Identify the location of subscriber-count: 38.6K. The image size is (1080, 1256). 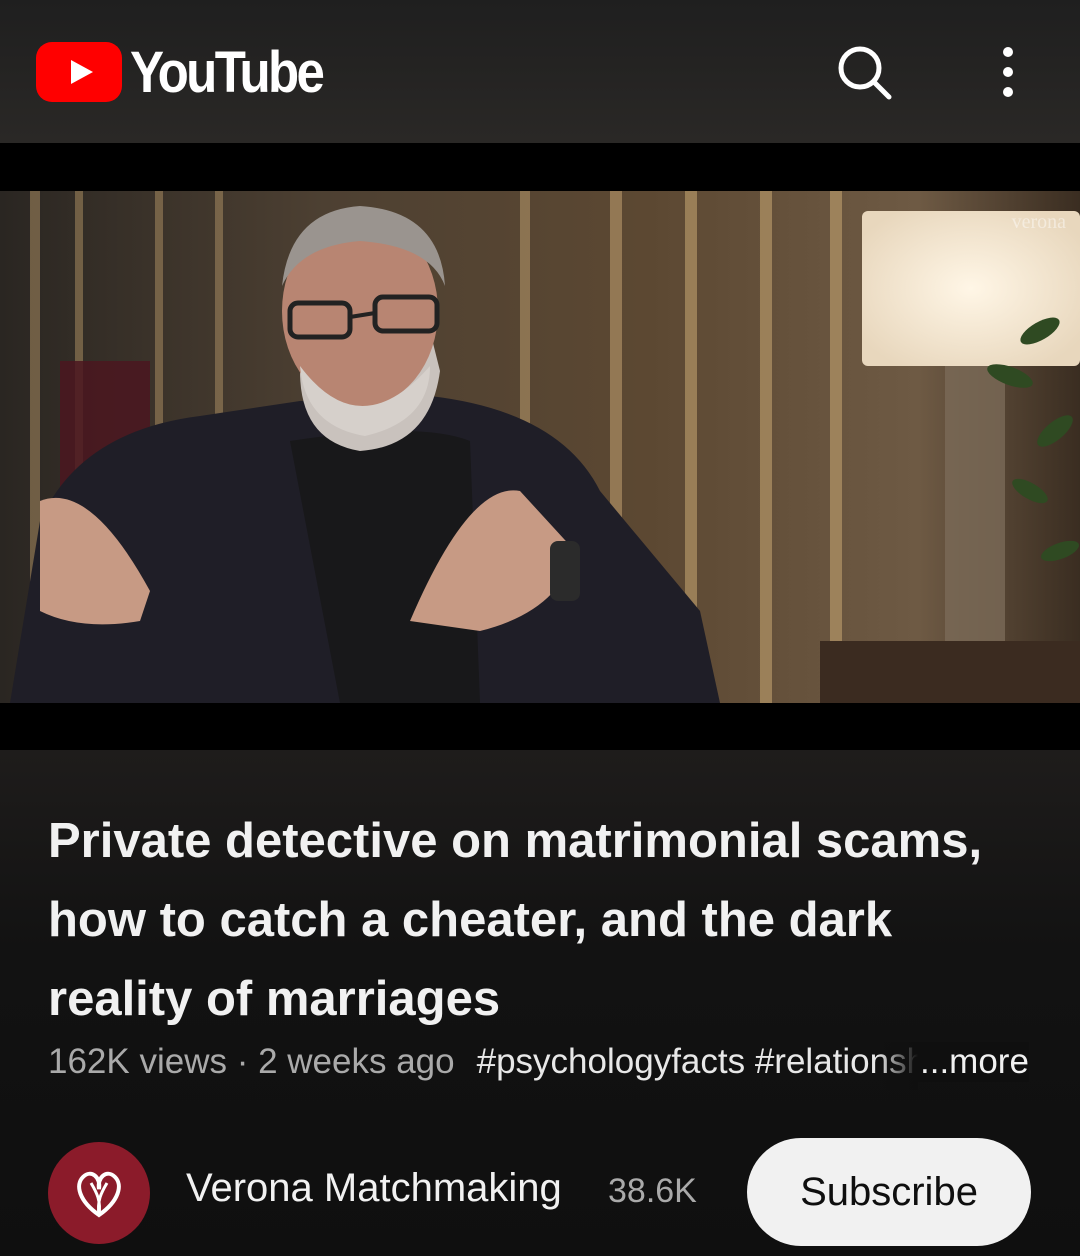
(652, 1191).